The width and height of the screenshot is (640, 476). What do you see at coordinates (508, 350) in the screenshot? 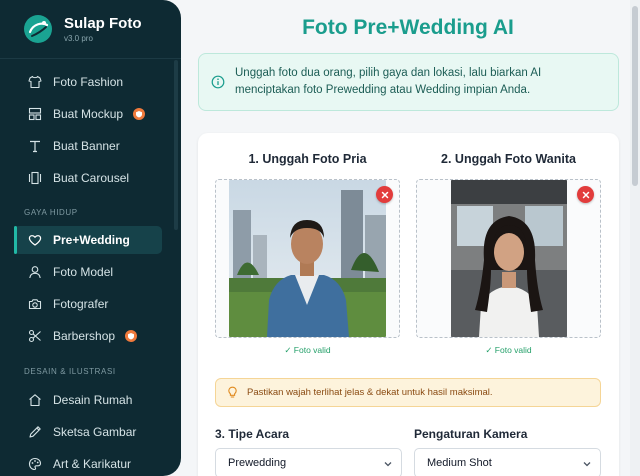
I see `female-photo-status: ✓ Foto valid` at bounding box center [508, 350].